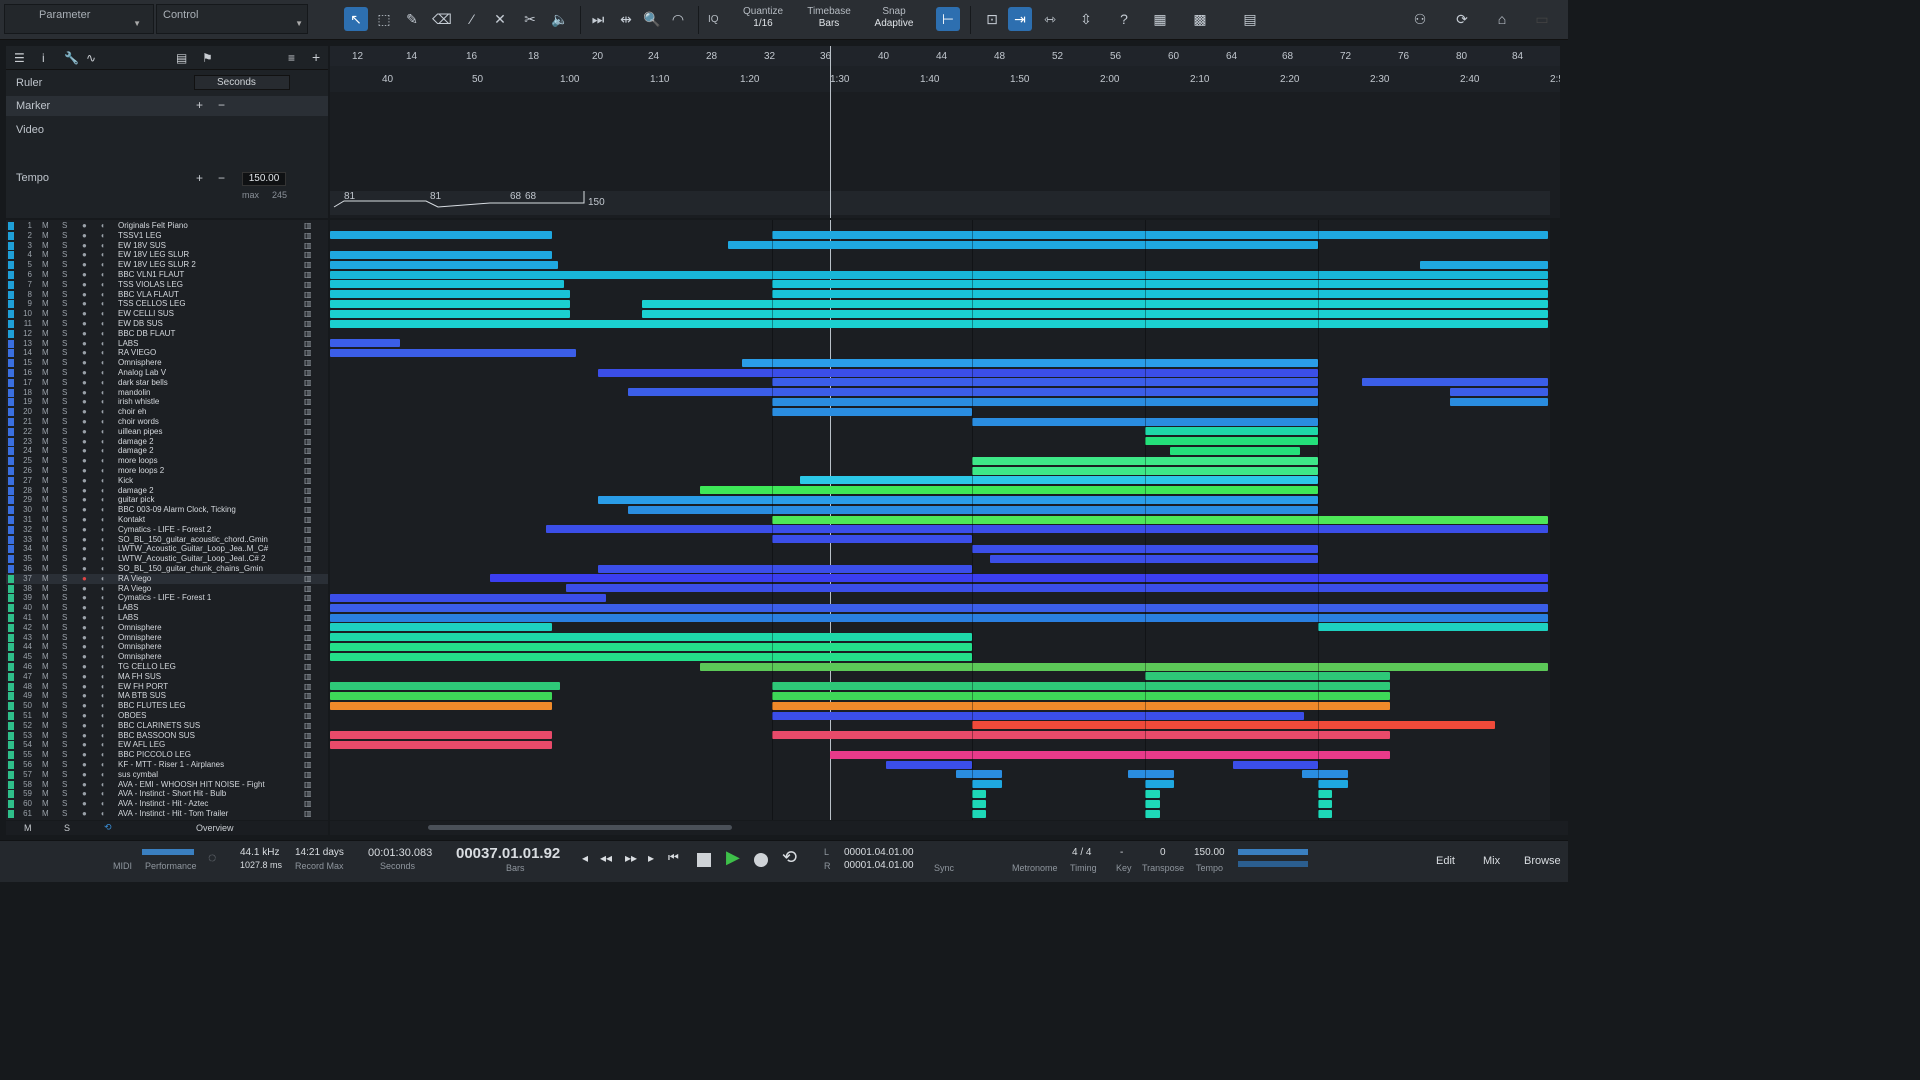  What do you see at coordinates (215, 828) in the screenshot?
I see `overview-select: Overview` at bounding box center [215, 828].